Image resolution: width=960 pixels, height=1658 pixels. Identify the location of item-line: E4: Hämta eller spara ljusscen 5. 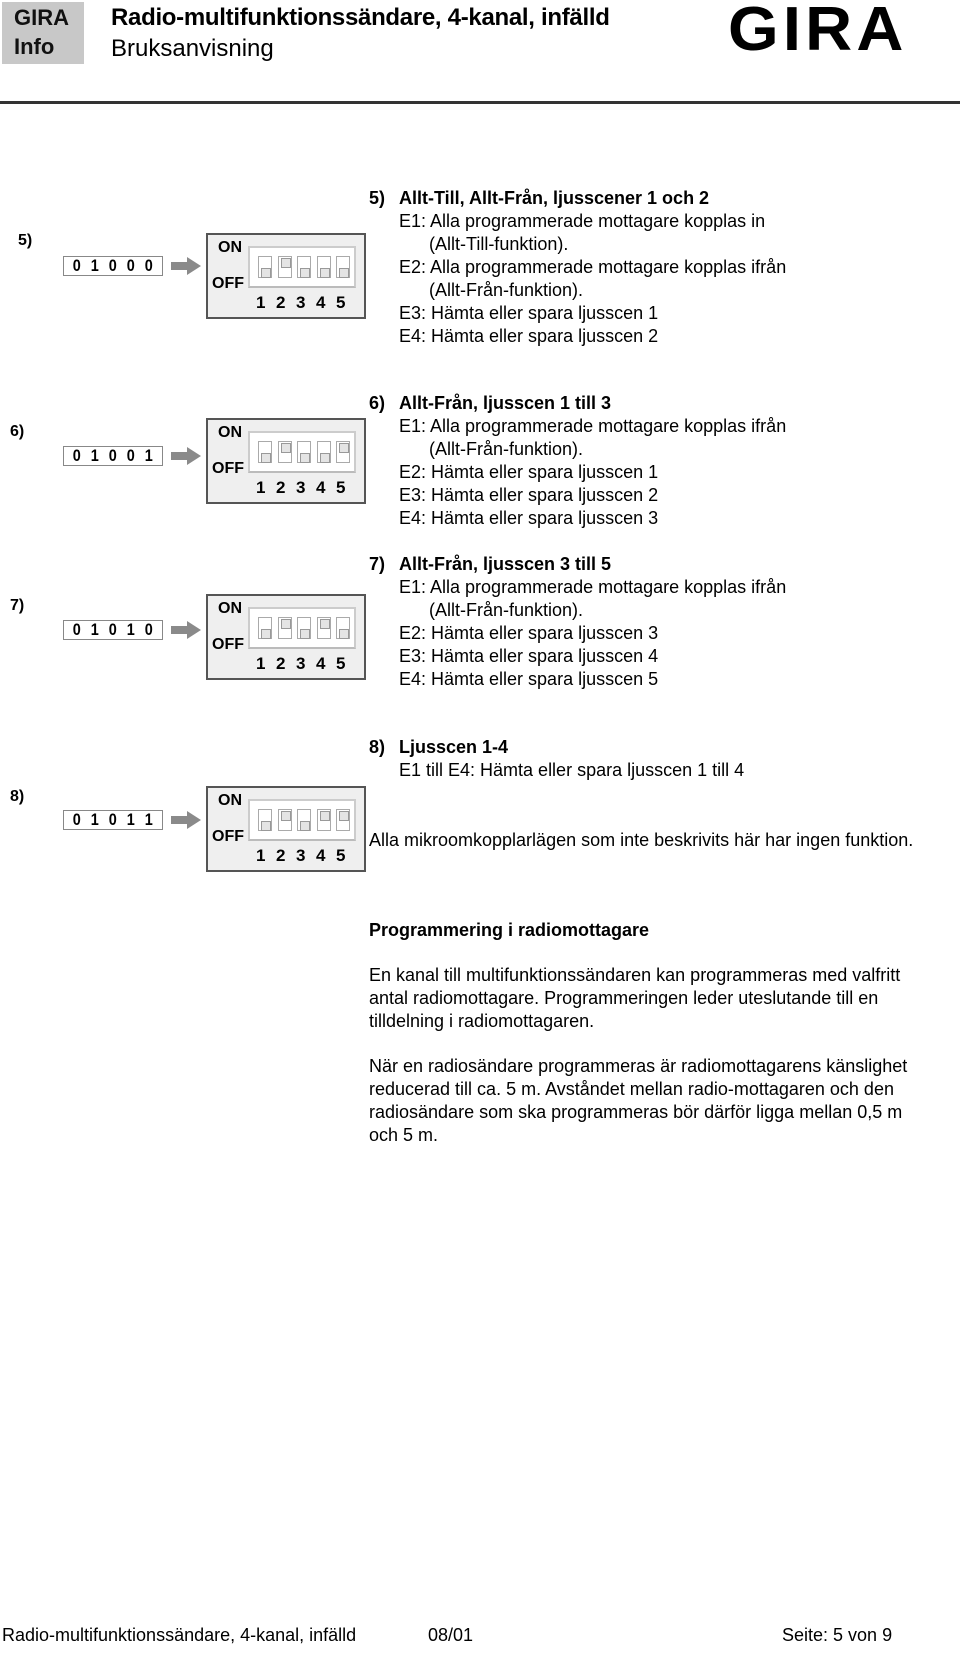
(529, 679).